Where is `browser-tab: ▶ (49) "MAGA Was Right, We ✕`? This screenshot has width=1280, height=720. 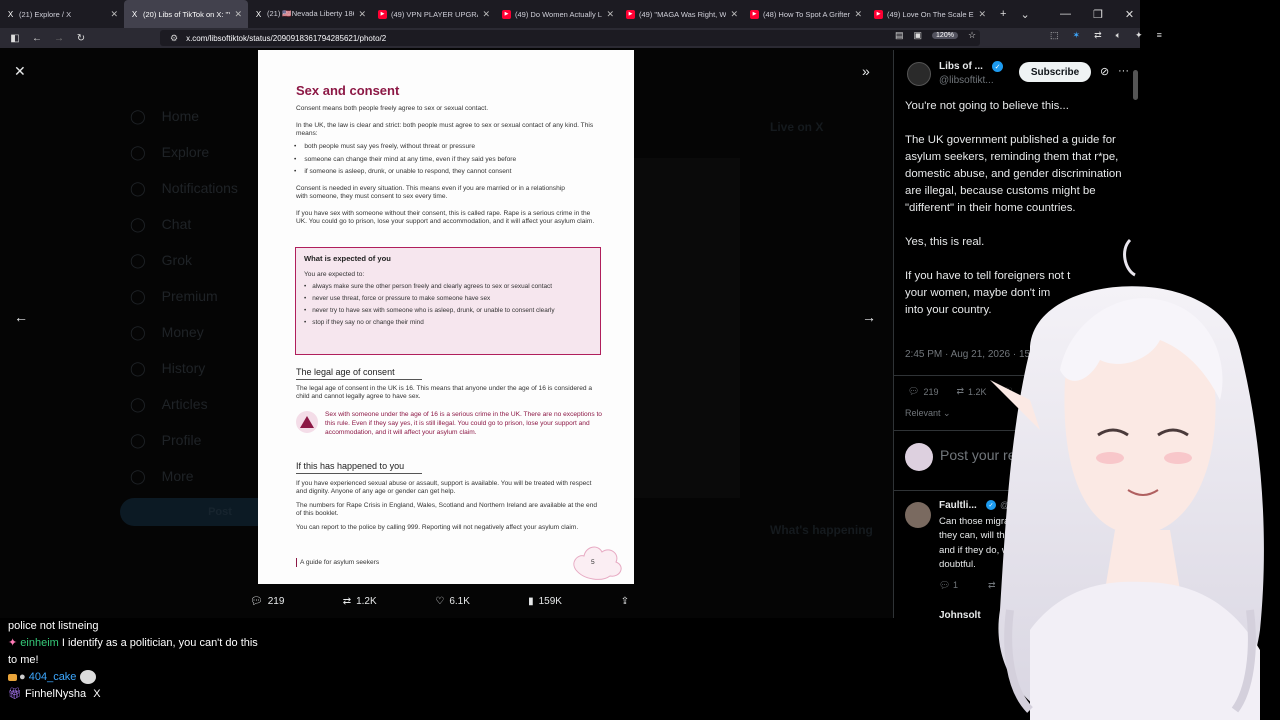
browser-tab: ▶ (49) "MAGA Was Right, We ✕ is located at coordinates (682, 14).